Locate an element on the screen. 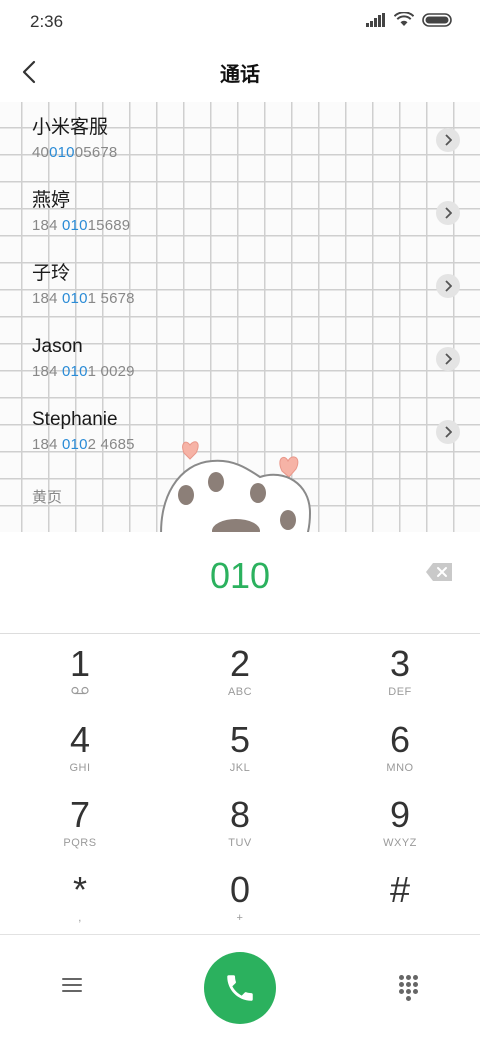 This screenshot has height=1041, width=480. key-9: 9 WXYZ is located at coordinates (400, 822).